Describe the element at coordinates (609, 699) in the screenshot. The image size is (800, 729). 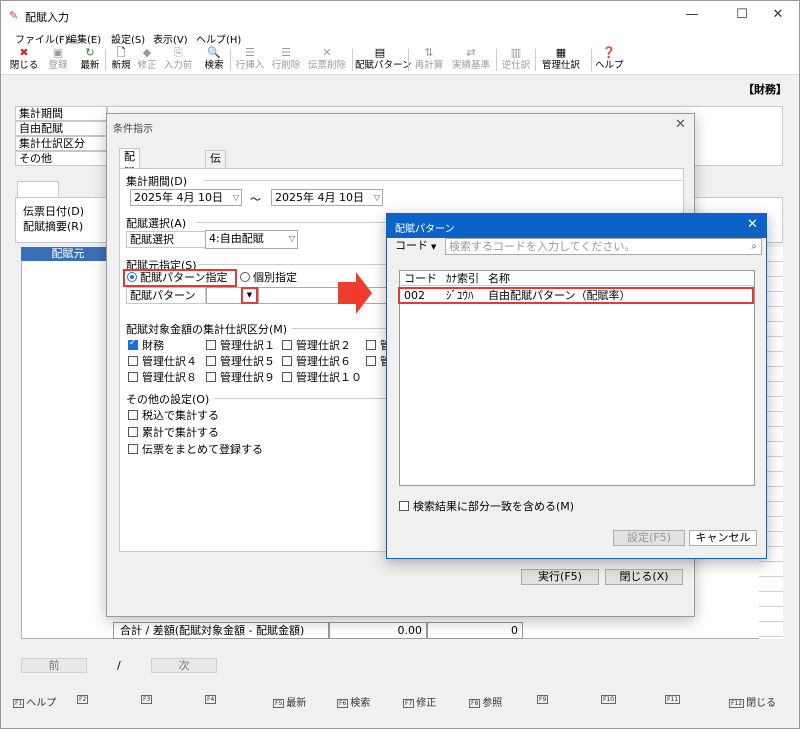
I see `fkey-f10: F10` at that location.